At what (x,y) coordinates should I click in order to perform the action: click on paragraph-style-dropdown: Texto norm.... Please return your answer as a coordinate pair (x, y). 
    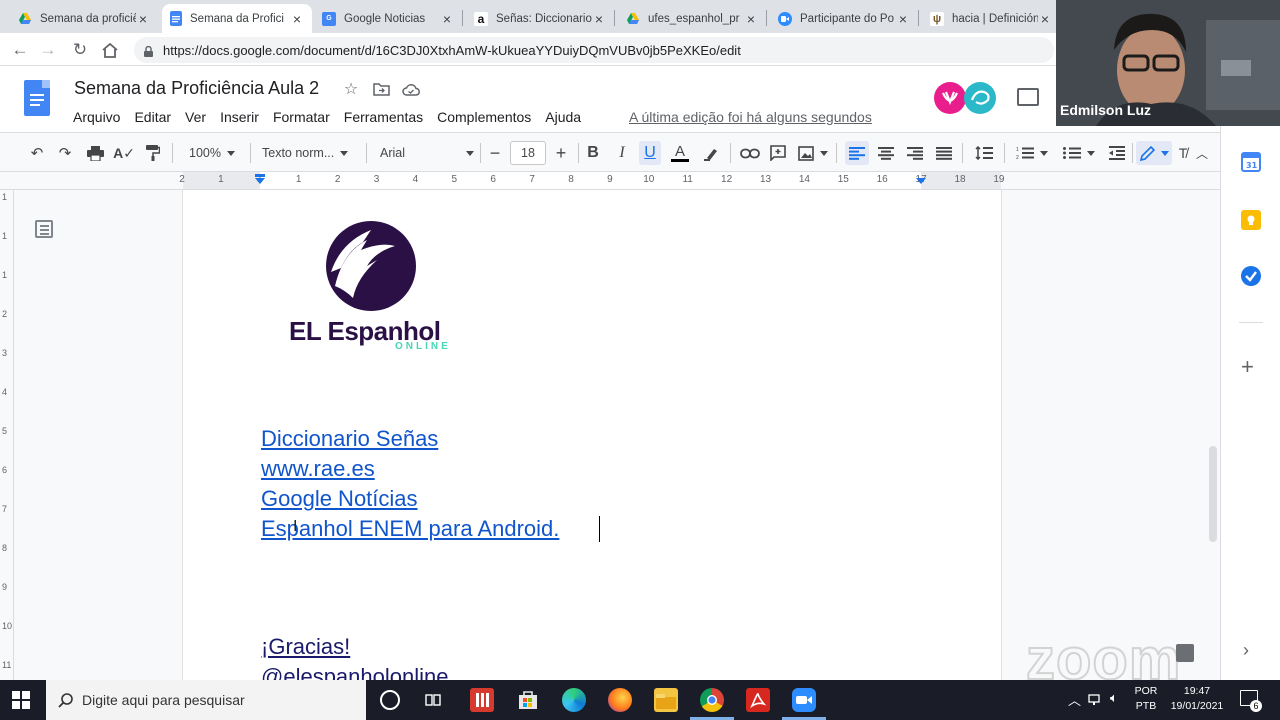
    Looking at the image, I should click on (310, 153).